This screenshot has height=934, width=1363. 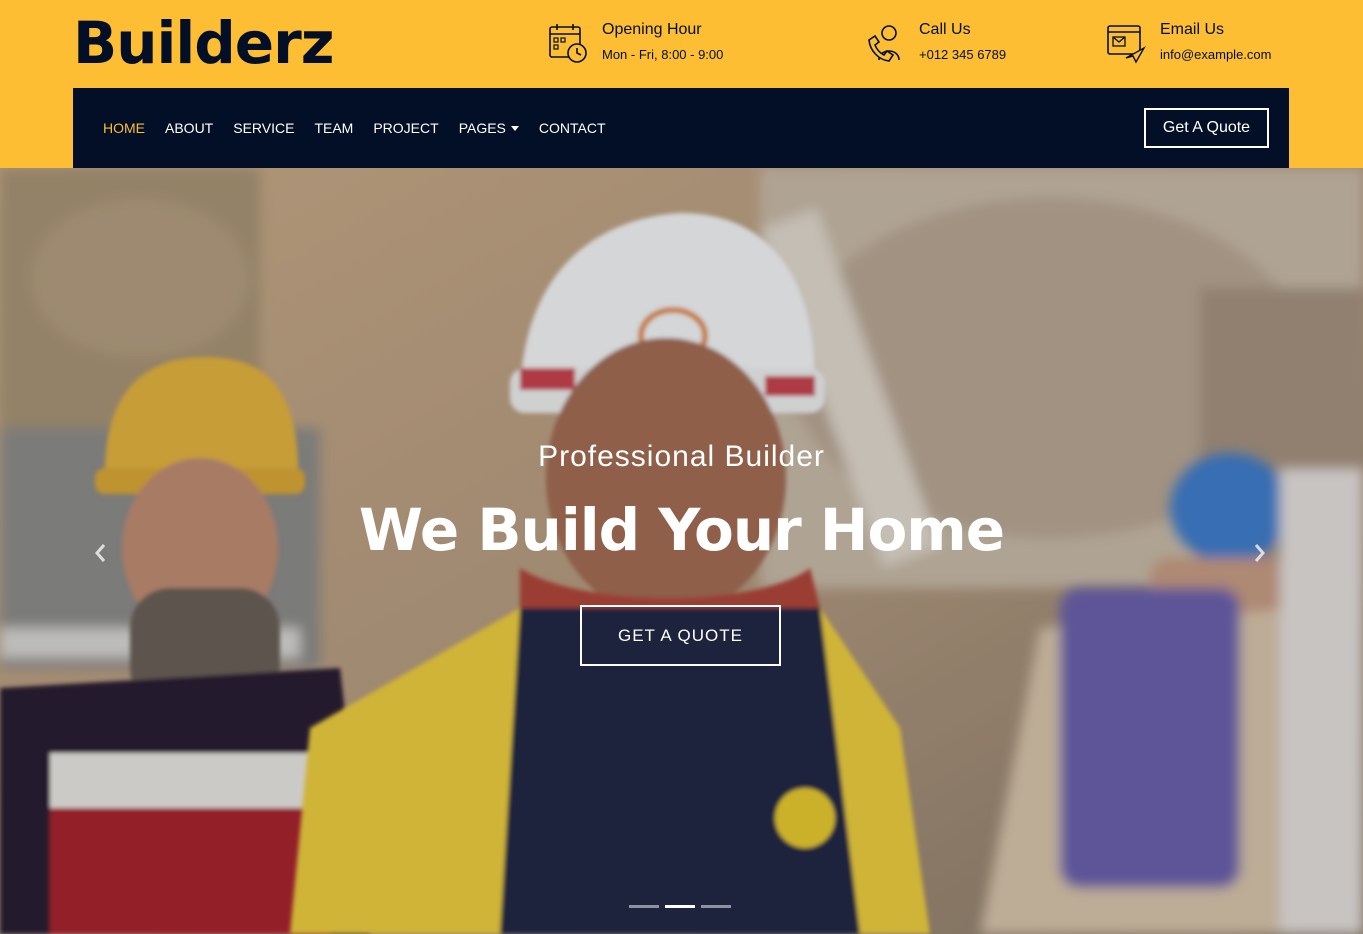 What do you see at coordinates (1126, 44) in the screenshot?
I see `email-send-icon` at bounding box center [1126, 44].